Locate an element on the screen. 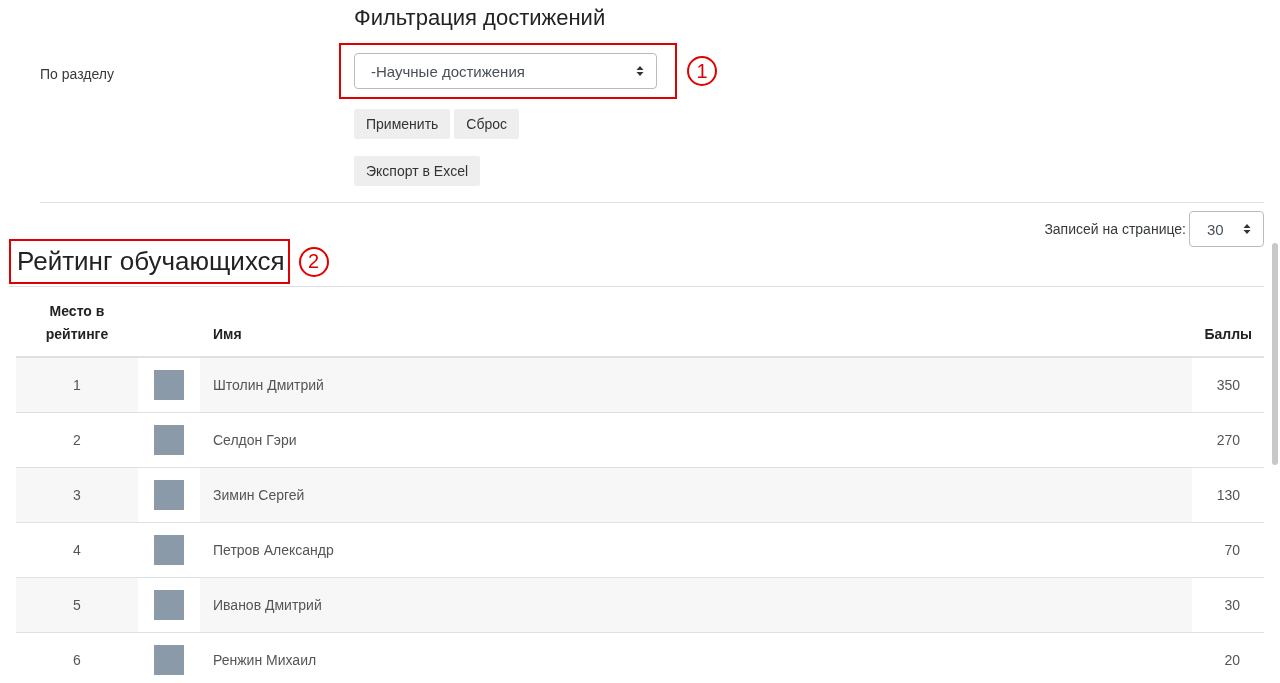  user-name: Иванов Дмитрий is located at coordinates (267, 605).